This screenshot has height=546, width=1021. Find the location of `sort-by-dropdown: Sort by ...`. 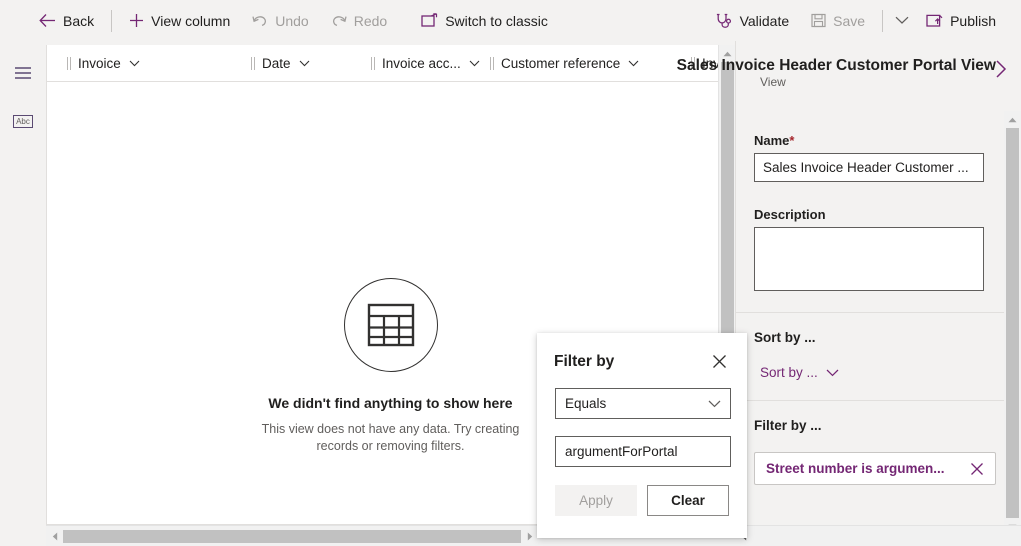

sort-by-dropdown: Sort by ... is located at coordinates (881, 372).